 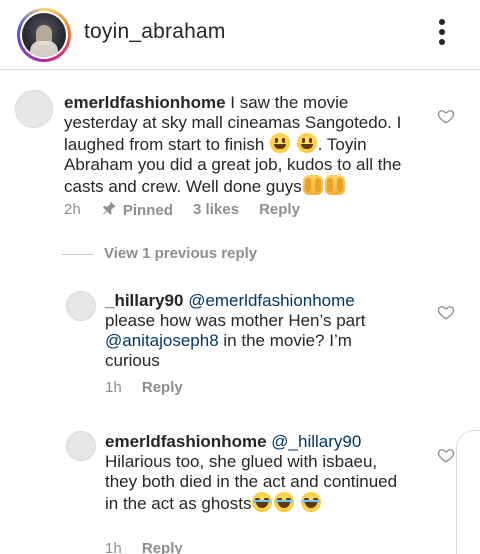 I want to click on avatar-shirt, so click(x=44, y=49).